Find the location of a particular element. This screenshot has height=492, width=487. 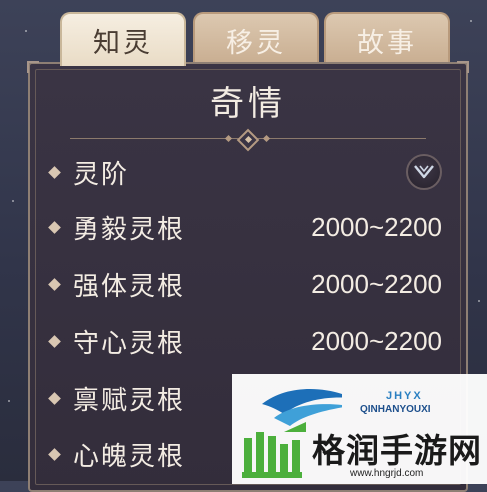

title-divider is located at coordinates (248, 140).